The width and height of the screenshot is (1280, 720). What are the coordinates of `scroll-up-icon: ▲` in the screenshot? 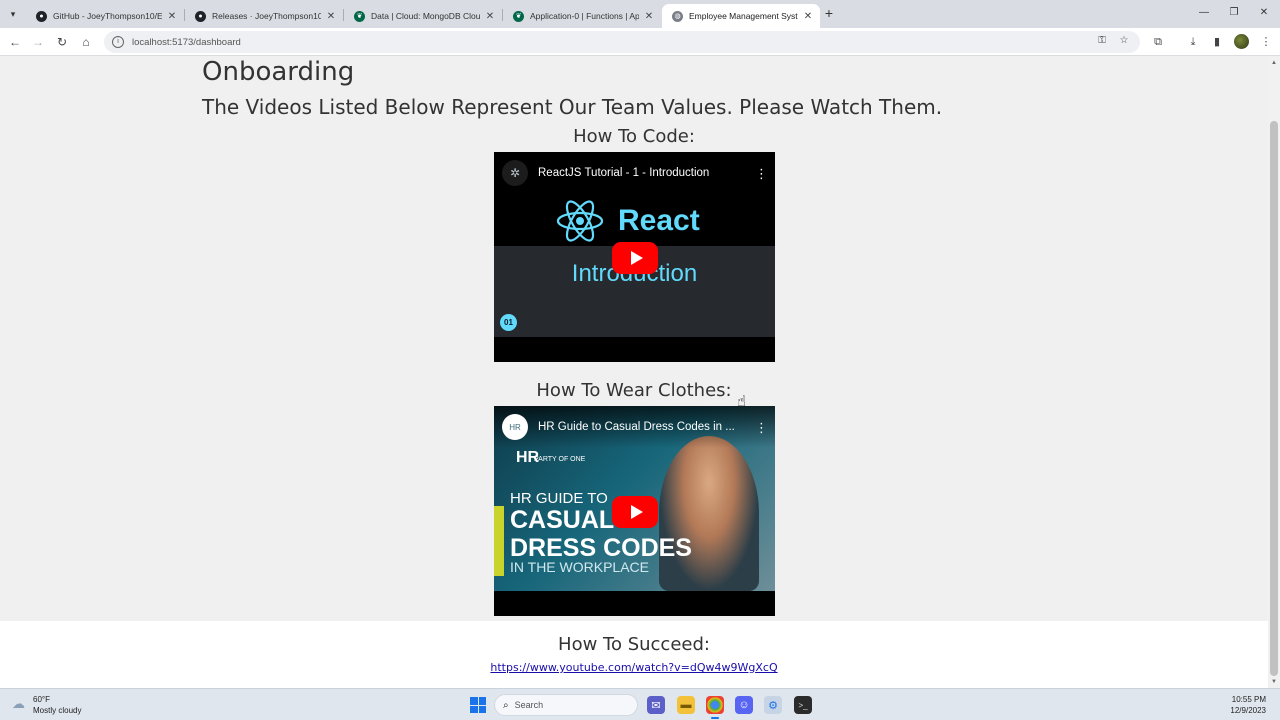 It's located at (1274, 63).